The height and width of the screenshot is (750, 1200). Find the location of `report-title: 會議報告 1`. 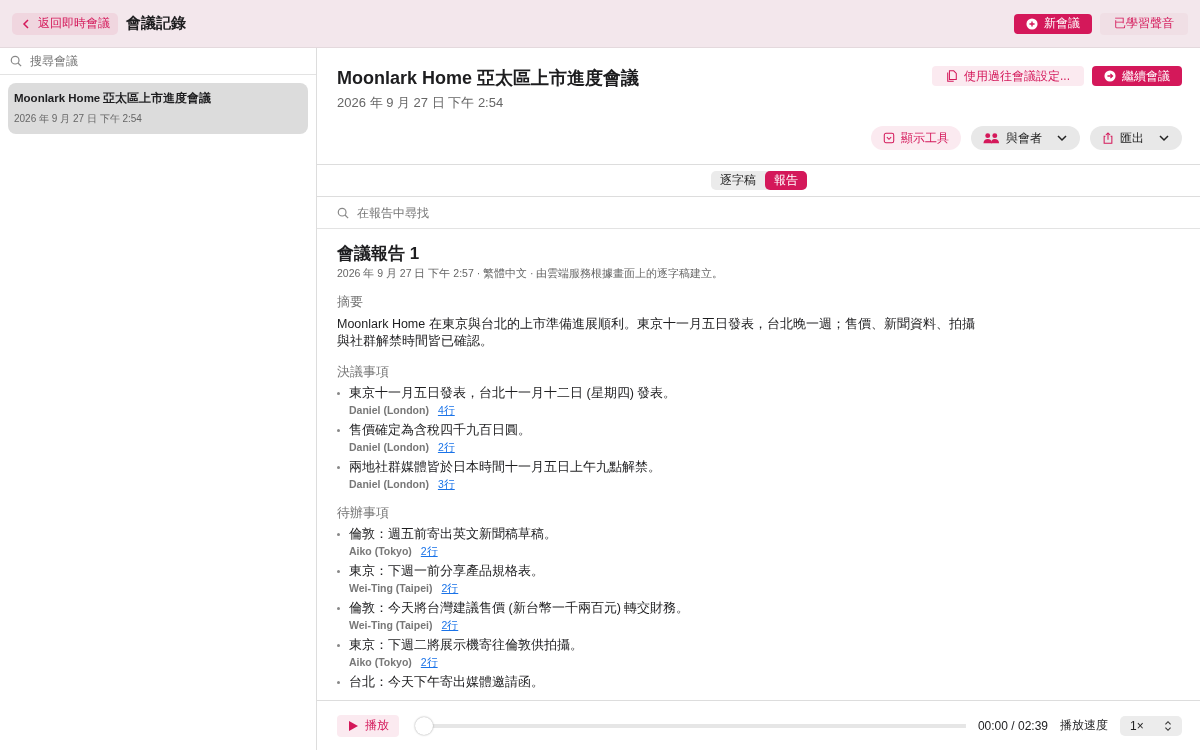

report-title: 會議報告 1 is located at coordinates (379, 254).